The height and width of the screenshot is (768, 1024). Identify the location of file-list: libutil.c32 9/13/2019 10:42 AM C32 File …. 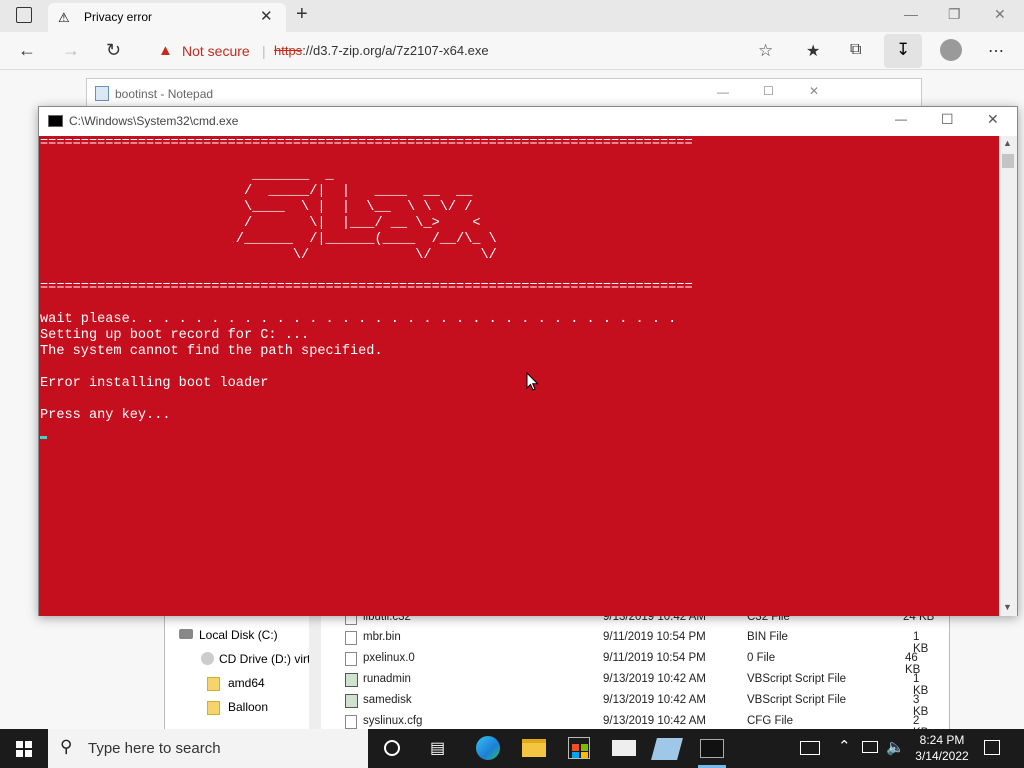
(635, 675).